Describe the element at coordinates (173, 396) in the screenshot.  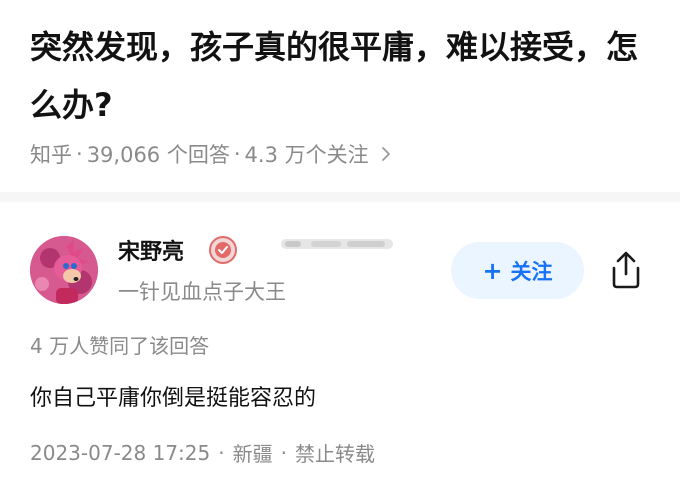
I see `answer-content: 你自己平庸你倒是挺能容忍的` at that location.